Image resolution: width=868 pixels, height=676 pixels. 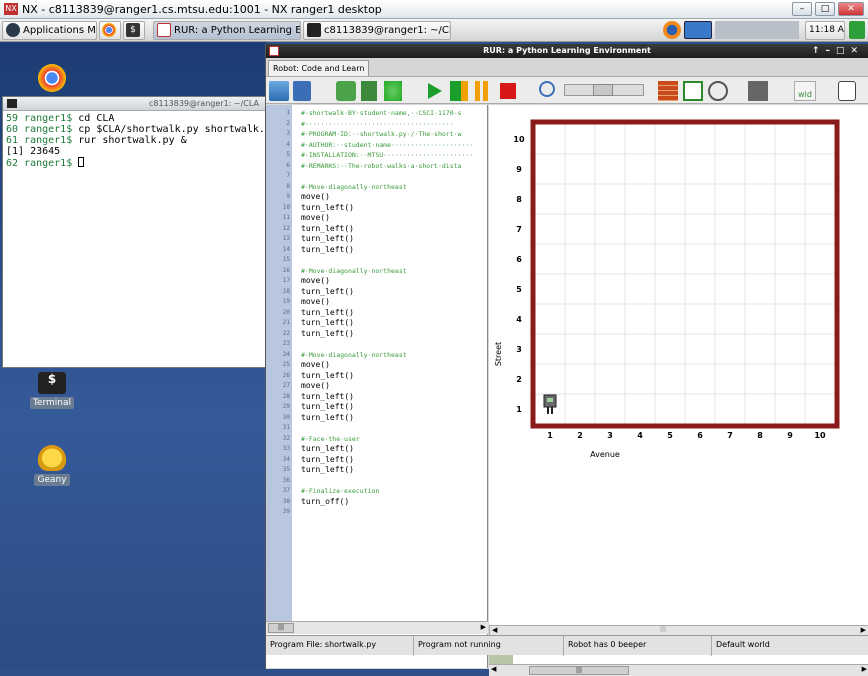 What do you see at coordinates (758, 91) in the screenshot?
I see `beeper-robot-icon` at bounding box center [758, 91].